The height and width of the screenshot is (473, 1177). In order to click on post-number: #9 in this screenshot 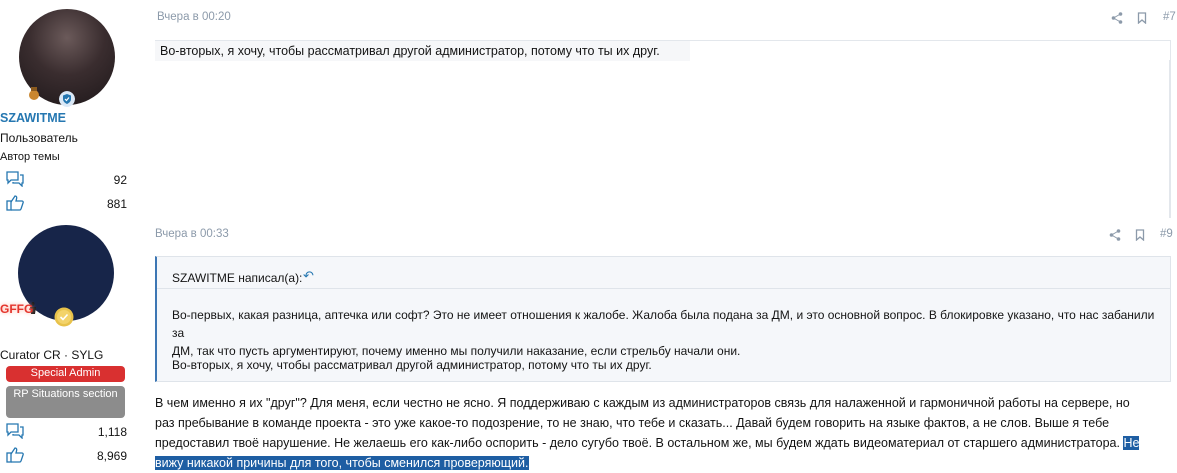, I will do `click(1166, 234)`.